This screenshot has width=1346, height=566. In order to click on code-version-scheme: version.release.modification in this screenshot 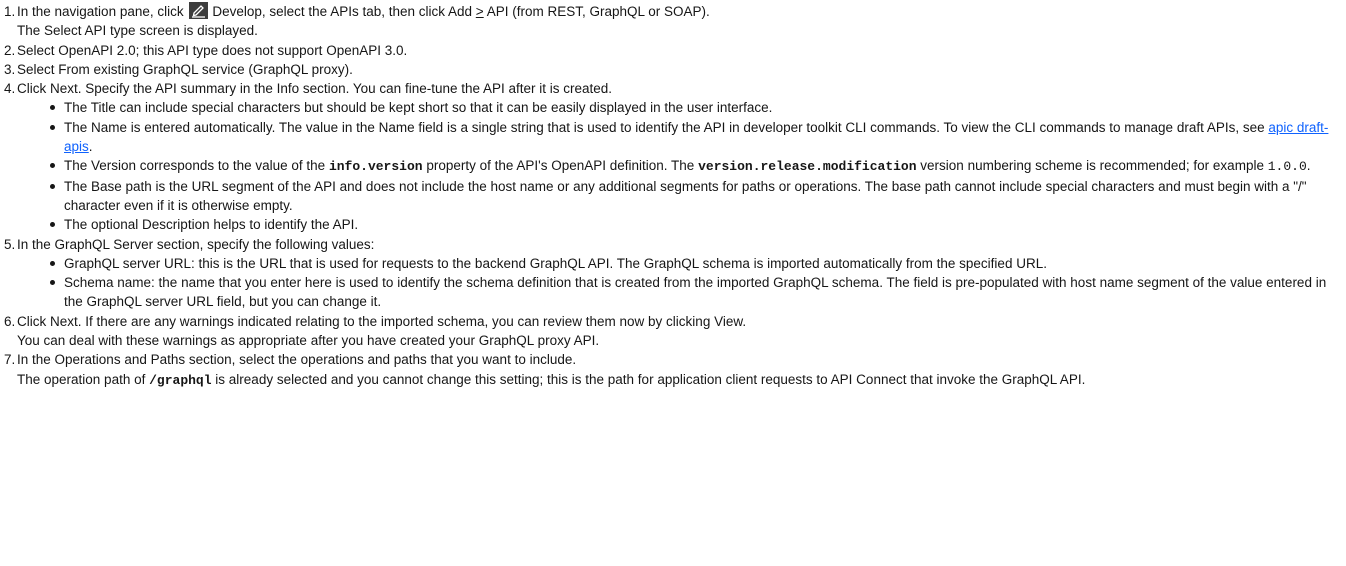, I will do `click(807, 167)`.